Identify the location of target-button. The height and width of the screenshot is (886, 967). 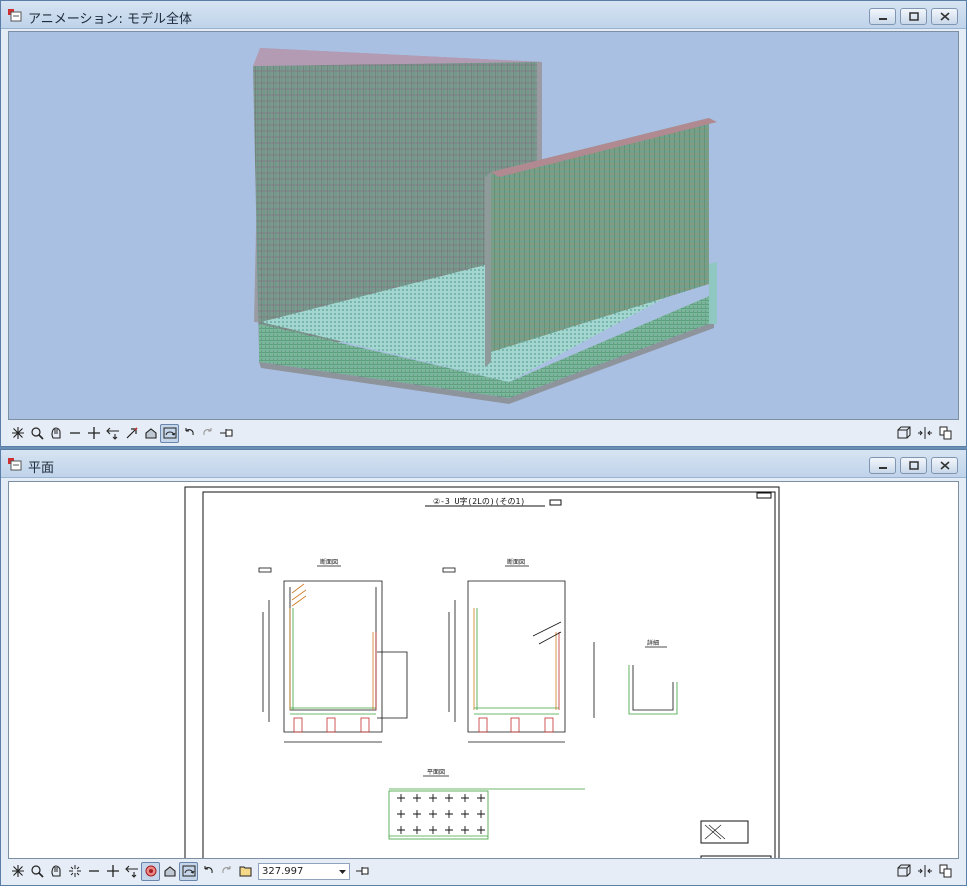
(150, 871).